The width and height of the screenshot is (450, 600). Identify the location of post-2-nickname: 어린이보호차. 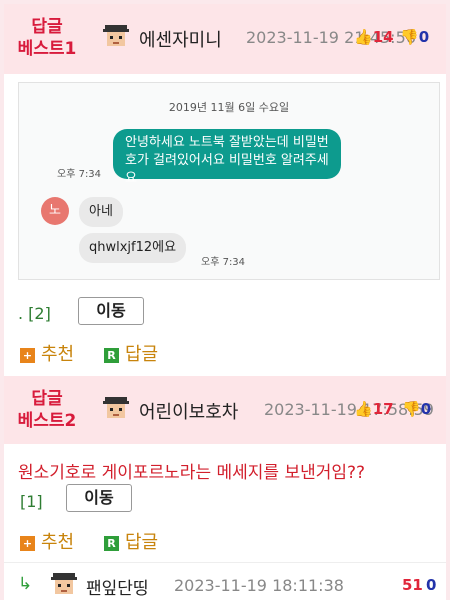
(188, 411).